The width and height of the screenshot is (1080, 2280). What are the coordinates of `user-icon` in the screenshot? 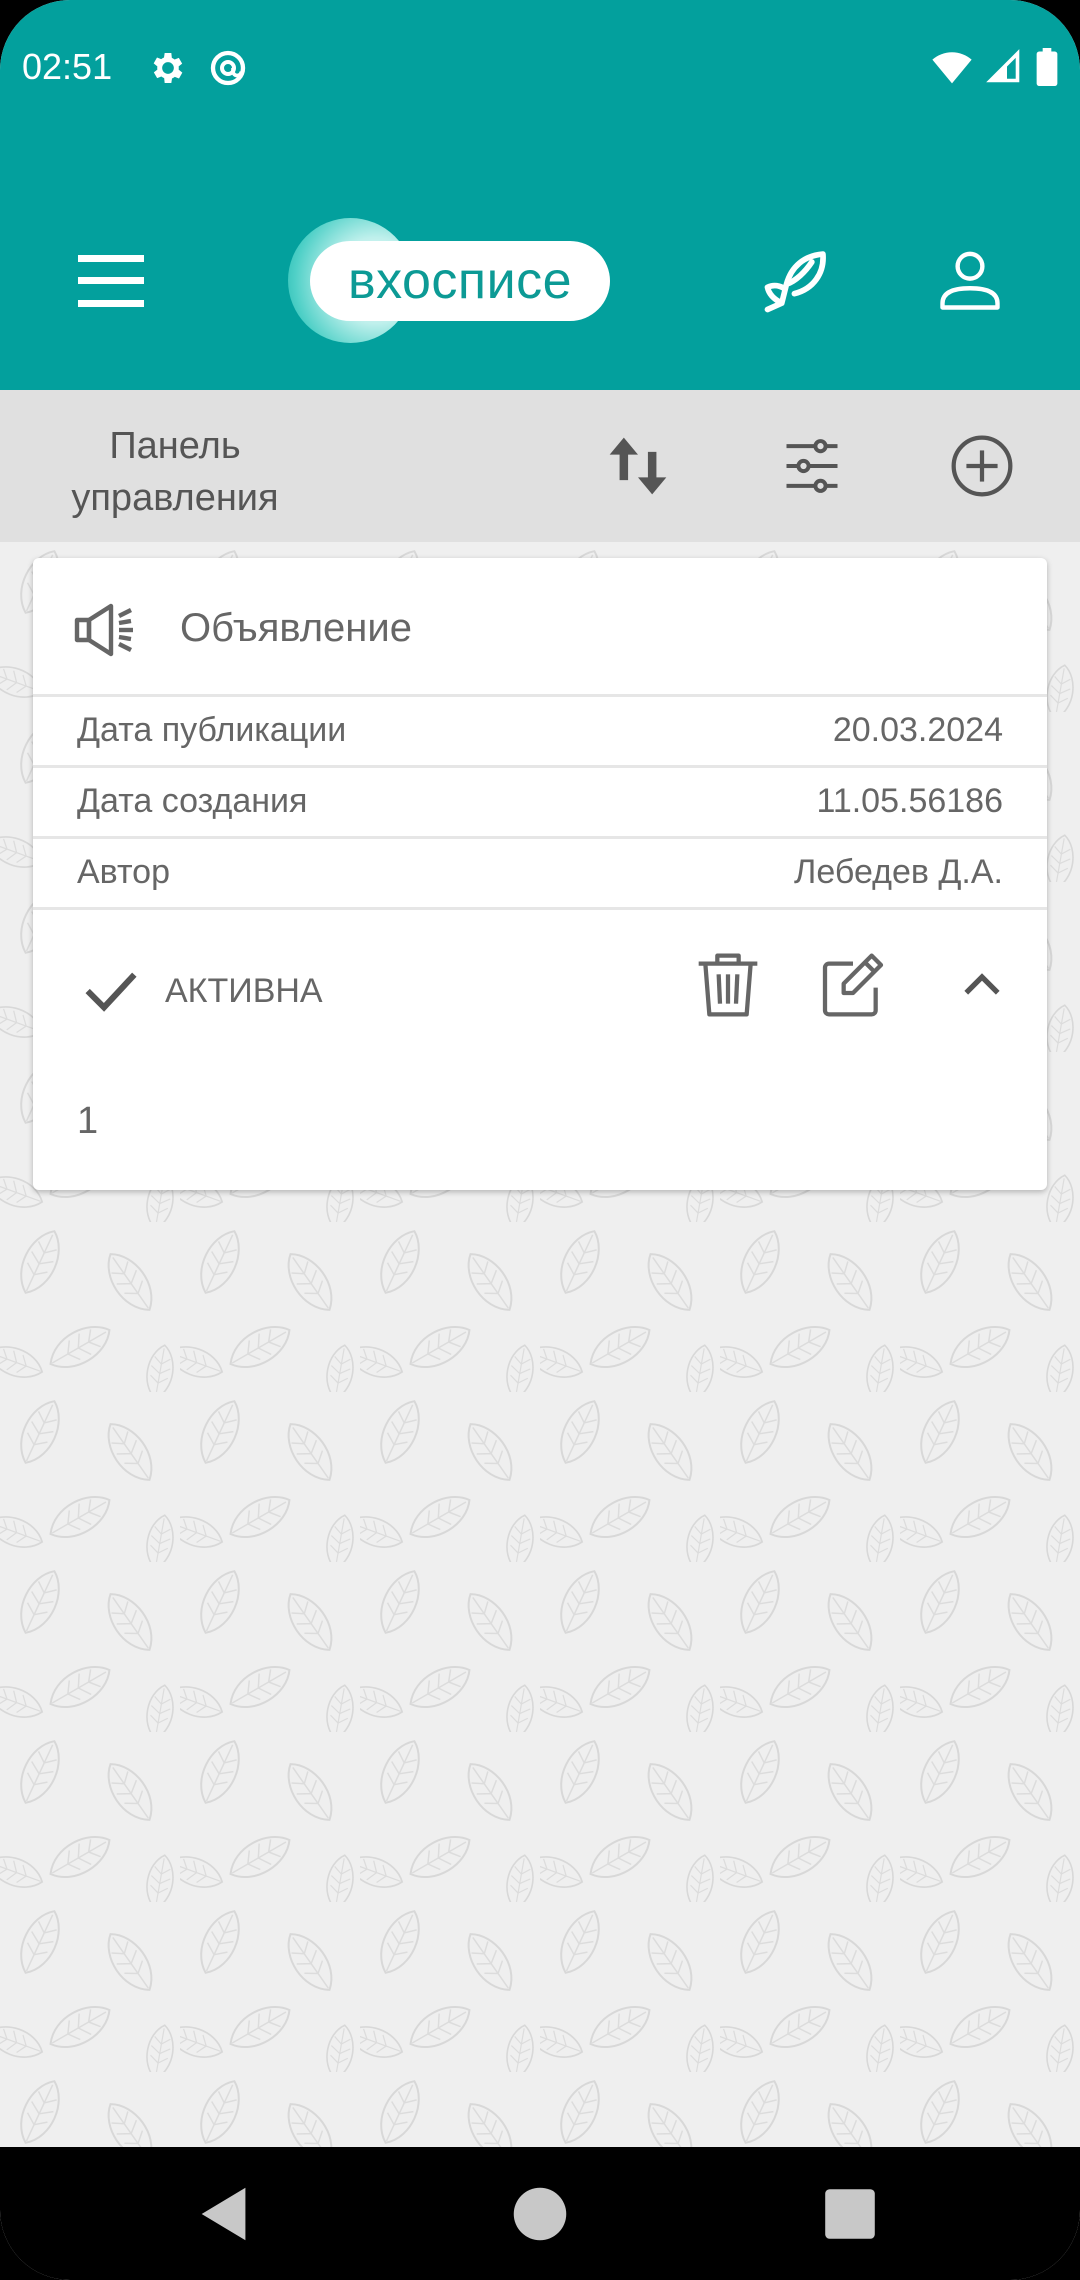 It's located at (970, 280).